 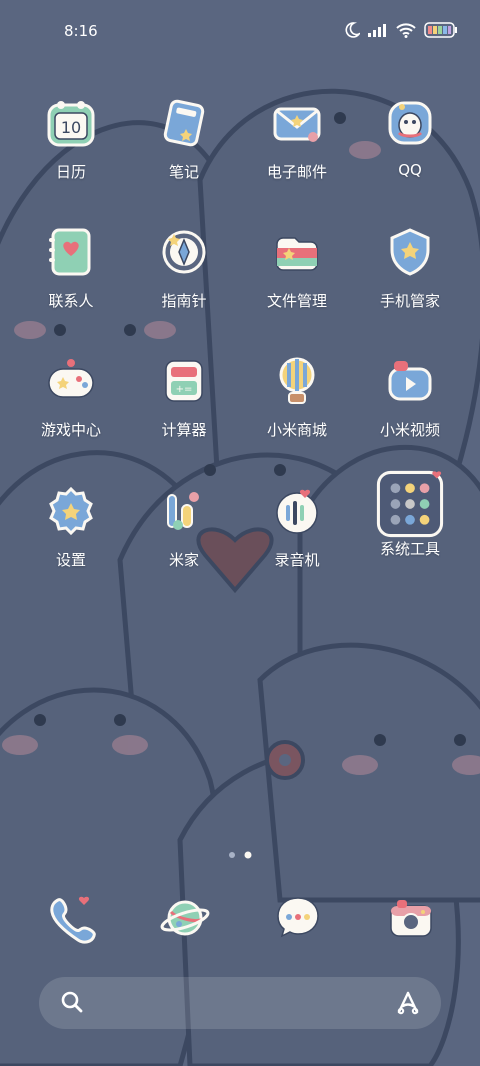 What do you see at coordinates (410, 504) in the screenshot?
I see `folder-icon` at bounding box center [410, 504].